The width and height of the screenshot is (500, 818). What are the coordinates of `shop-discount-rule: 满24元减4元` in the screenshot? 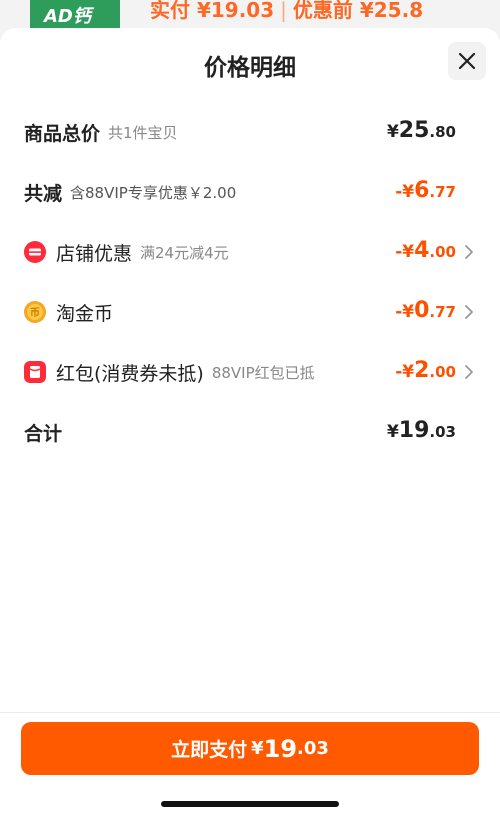 It's located at (184, 252).